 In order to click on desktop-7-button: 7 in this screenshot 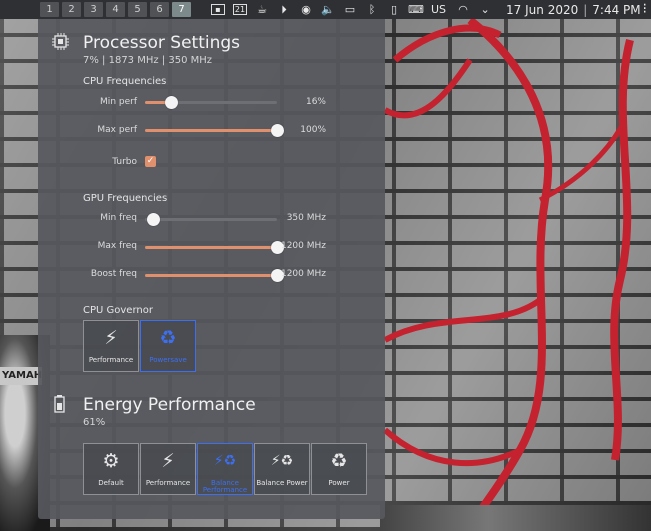, I will do `click(181, 9)`.